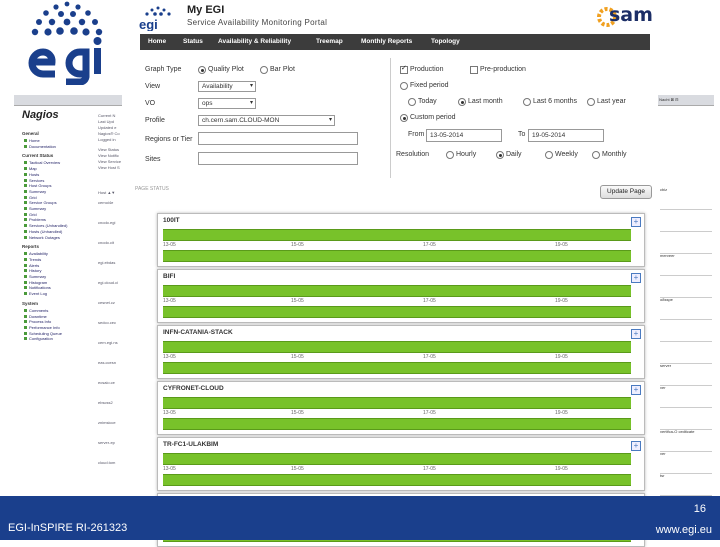 The width and height of the screenshot is (720, 547). I want to click on fixed-period-radio, so click(404, 86).